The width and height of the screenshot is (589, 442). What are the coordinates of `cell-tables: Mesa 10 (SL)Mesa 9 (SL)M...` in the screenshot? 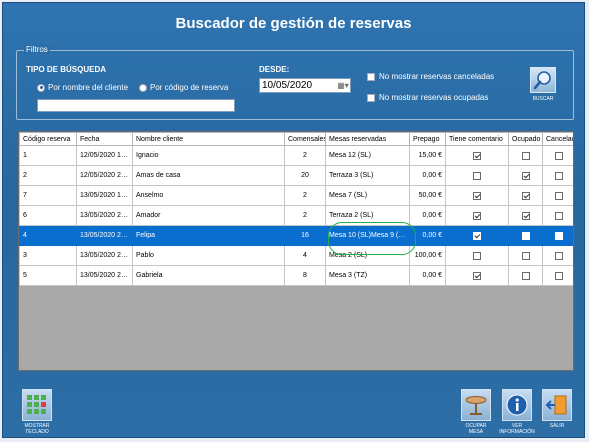 It's located at (367, 235).